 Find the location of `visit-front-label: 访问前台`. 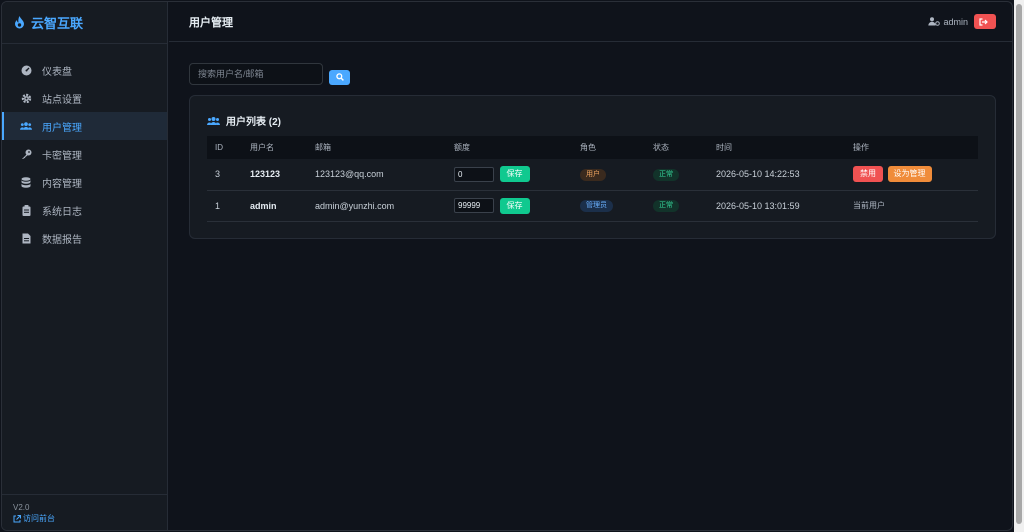

visit-front-label: 访问前台 is located at coordinates (39, 518).